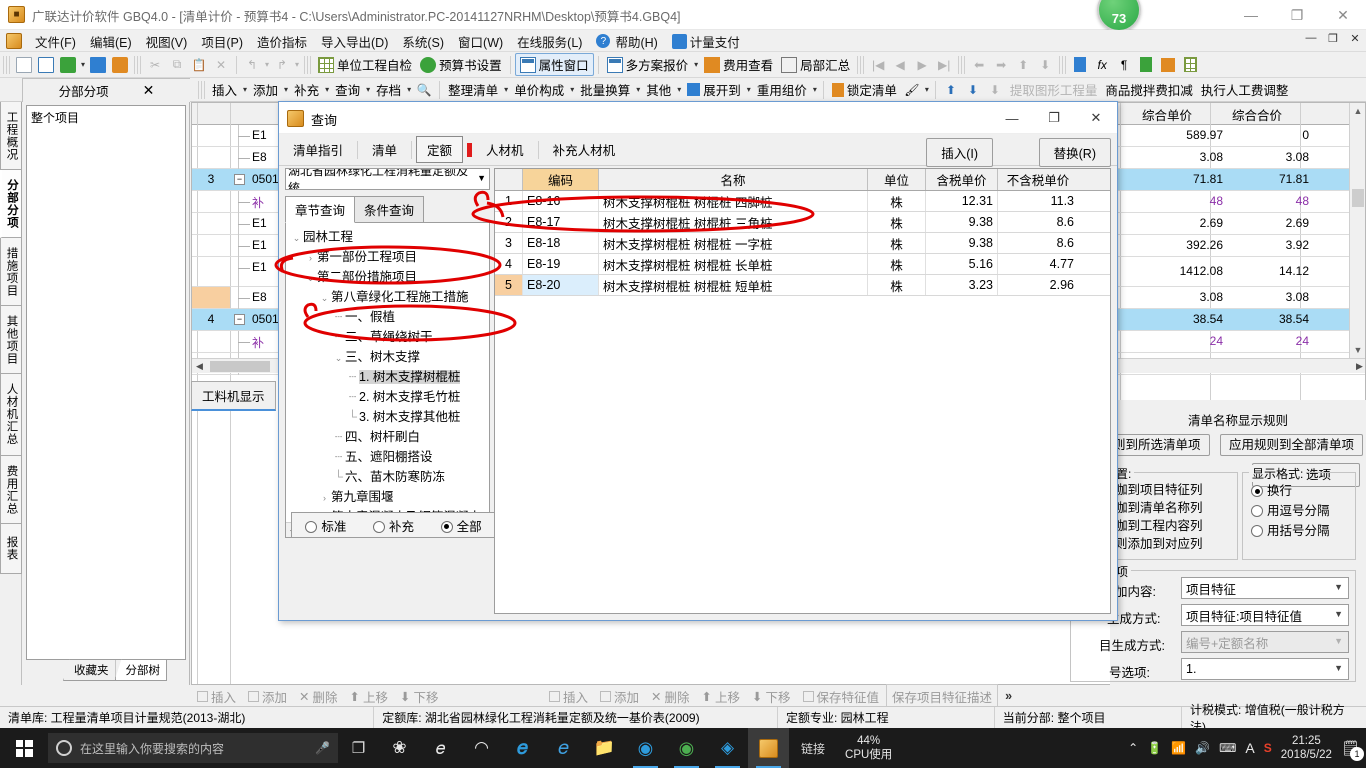 Image resolution: width=1366 pixels, height=768 pixels. What do you see at coordinates (912, 90) in the screenshot?
I see `color-fill-icon: 🖌` at bounding box center [912, 90].